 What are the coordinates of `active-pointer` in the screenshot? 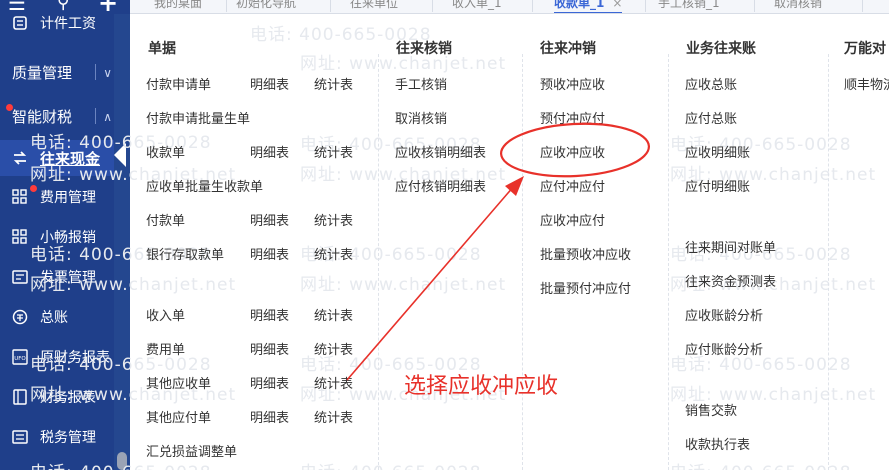 It's located at (120, 155).